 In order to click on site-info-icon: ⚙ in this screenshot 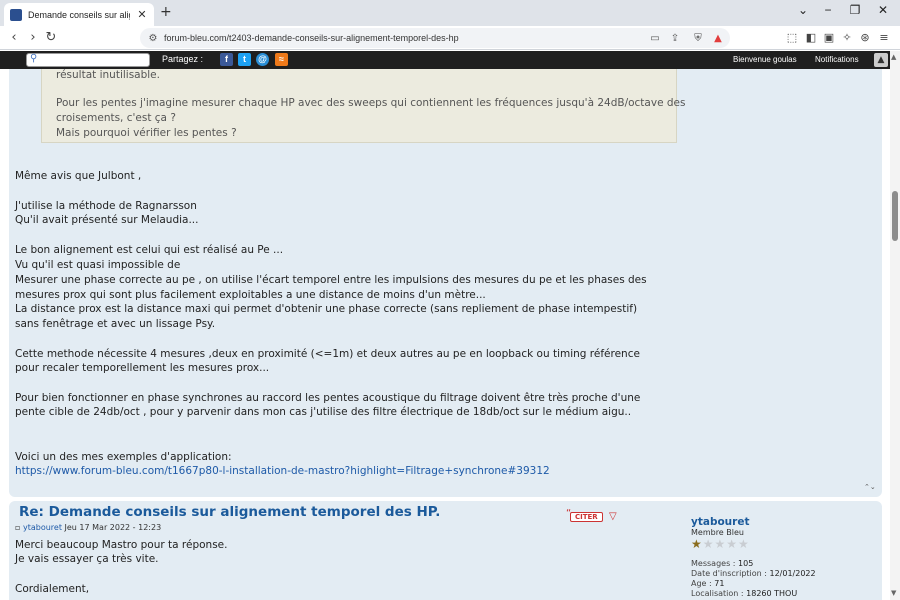, I will do `click(153, 38)`.